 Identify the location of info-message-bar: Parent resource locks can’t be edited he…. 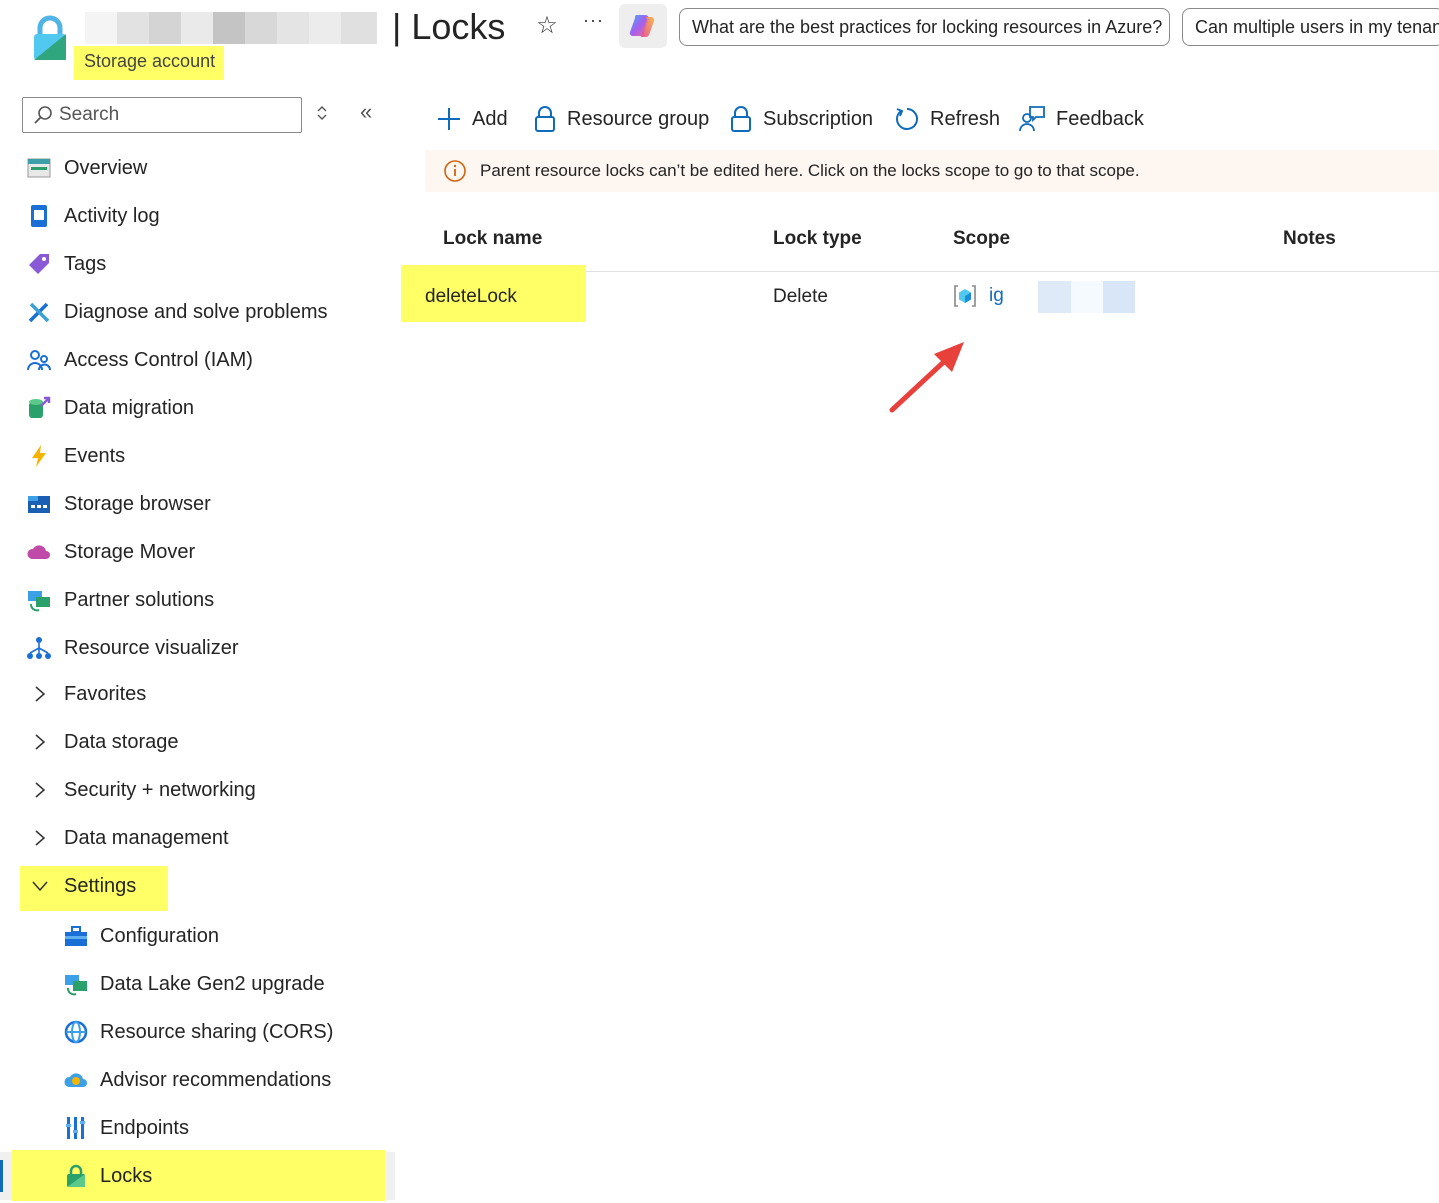
(932, 171).